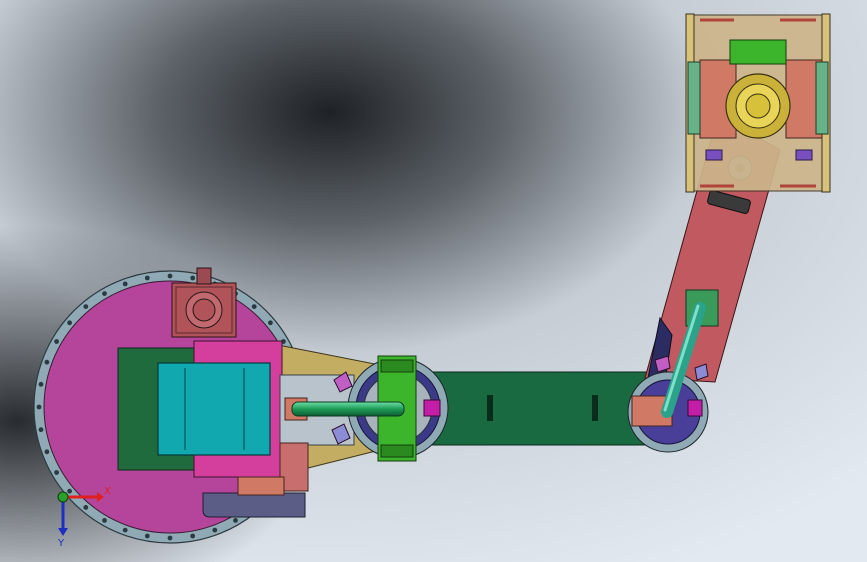 This screenshot has width=867, height=562. What do you see at coordinates (61, 543) in the screenshot?
I see `triad-y-label: Y` at bounding box center [61, 543].